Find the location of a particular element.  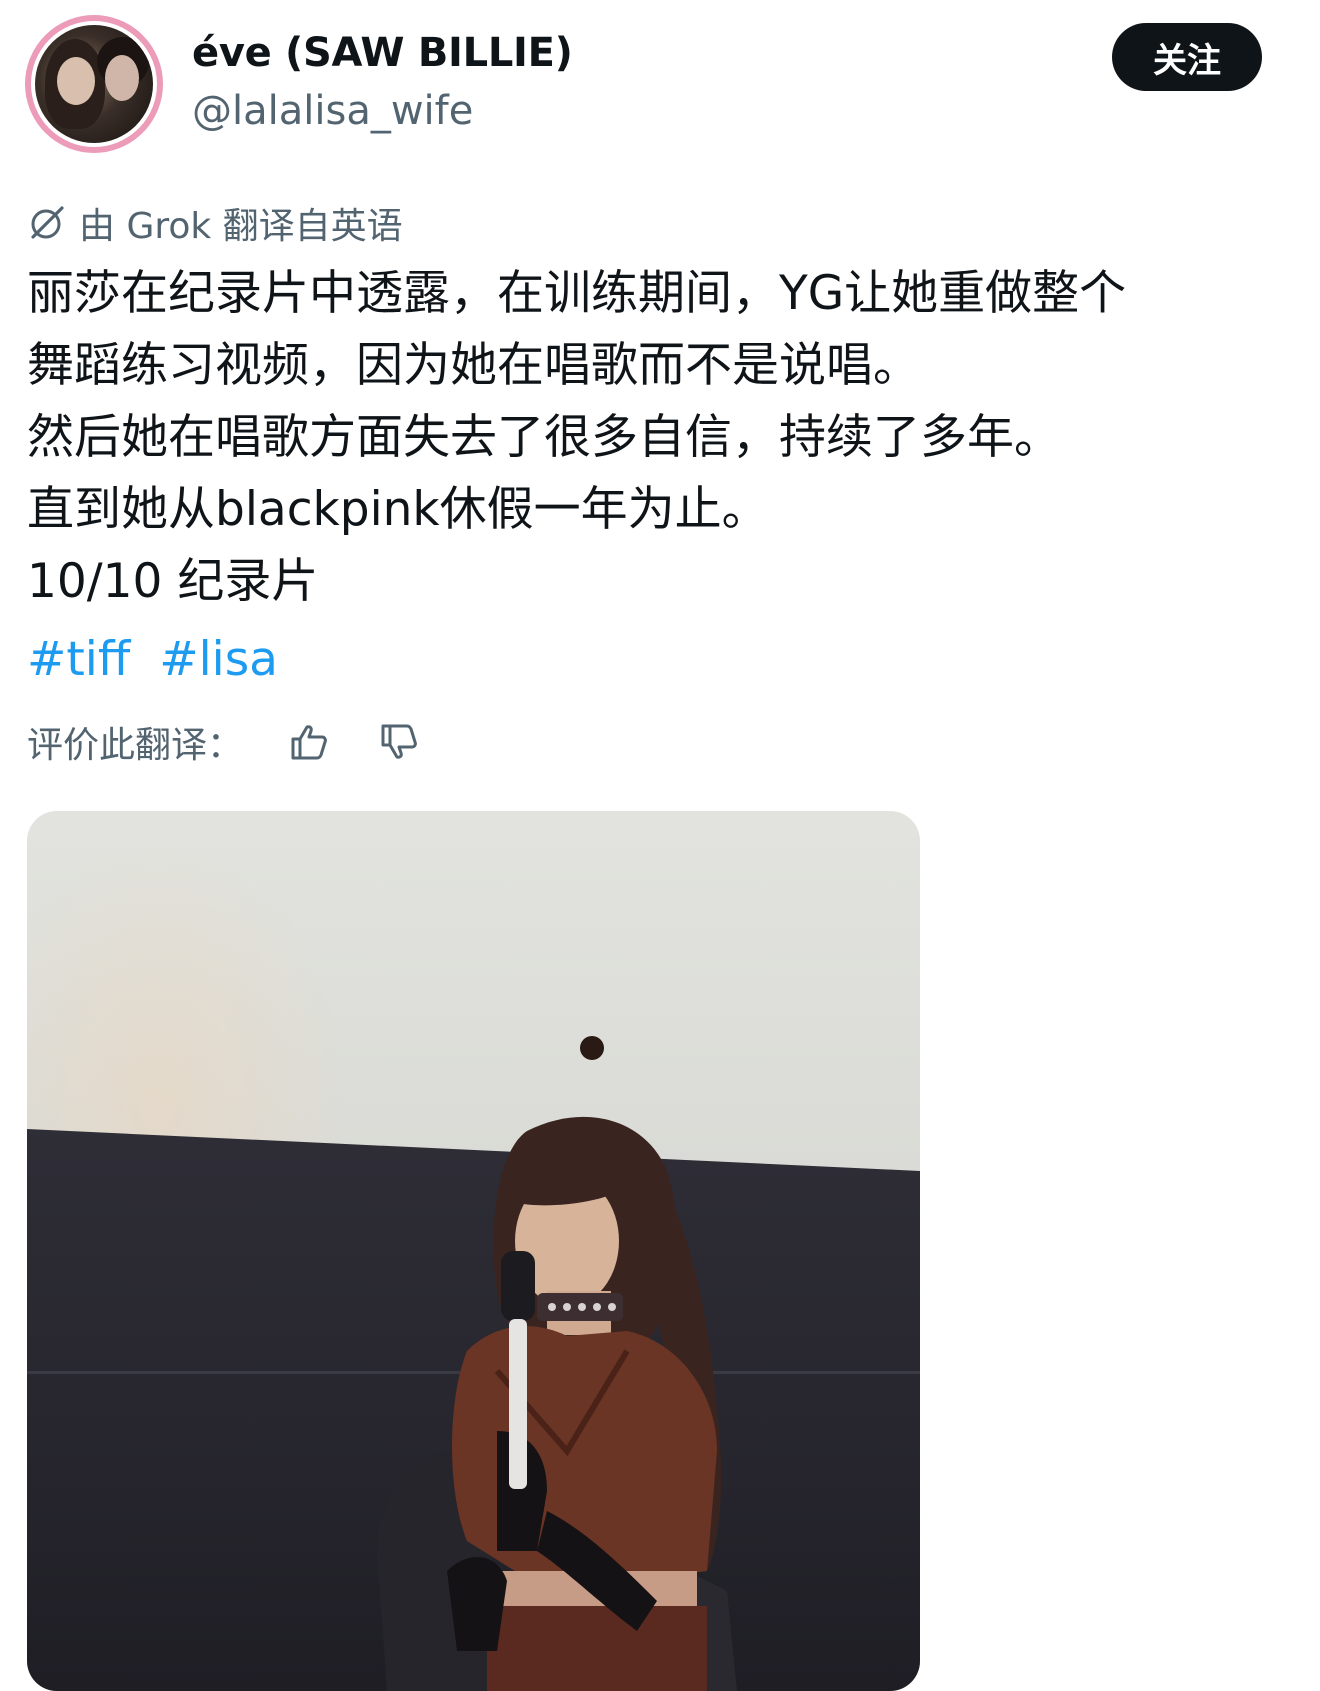

tweet-line: 丽莎在纪录片中透露，在训练期间，YG让她重做整个 is located at coordinates (577, 293).